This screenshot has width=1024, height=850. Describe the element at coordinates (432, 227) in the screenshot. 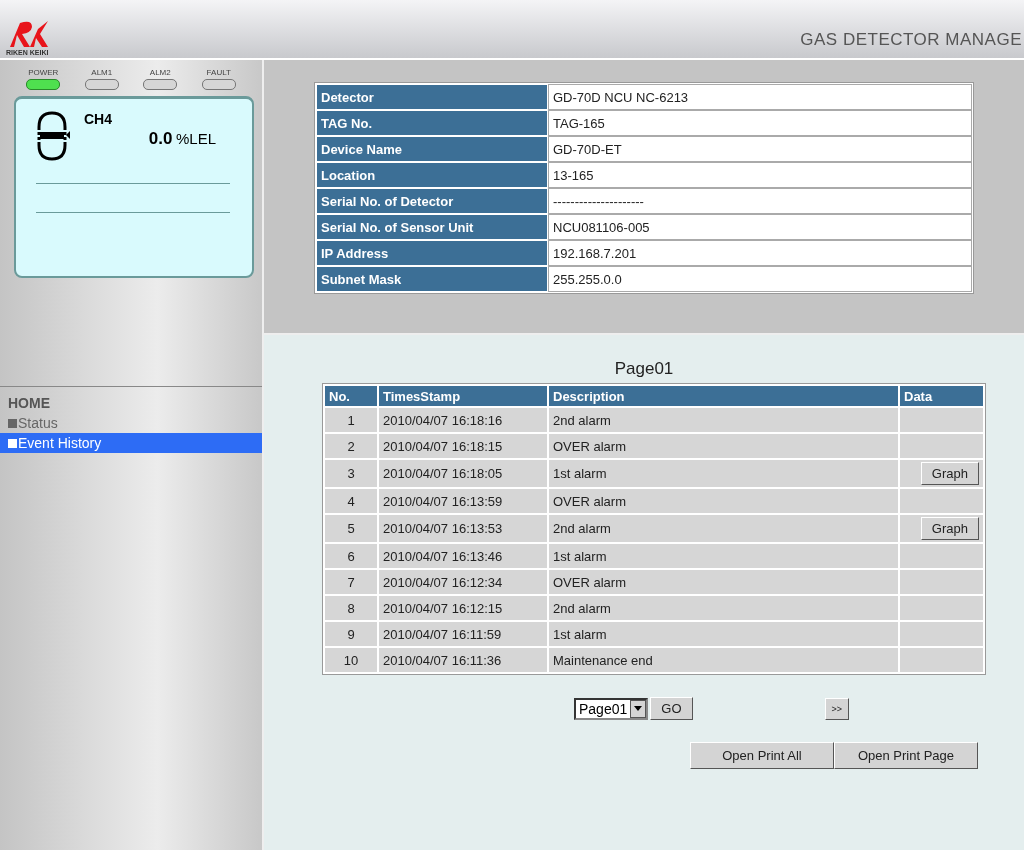

I see `field-label: Serial No. of Sensor Unit` at that location.